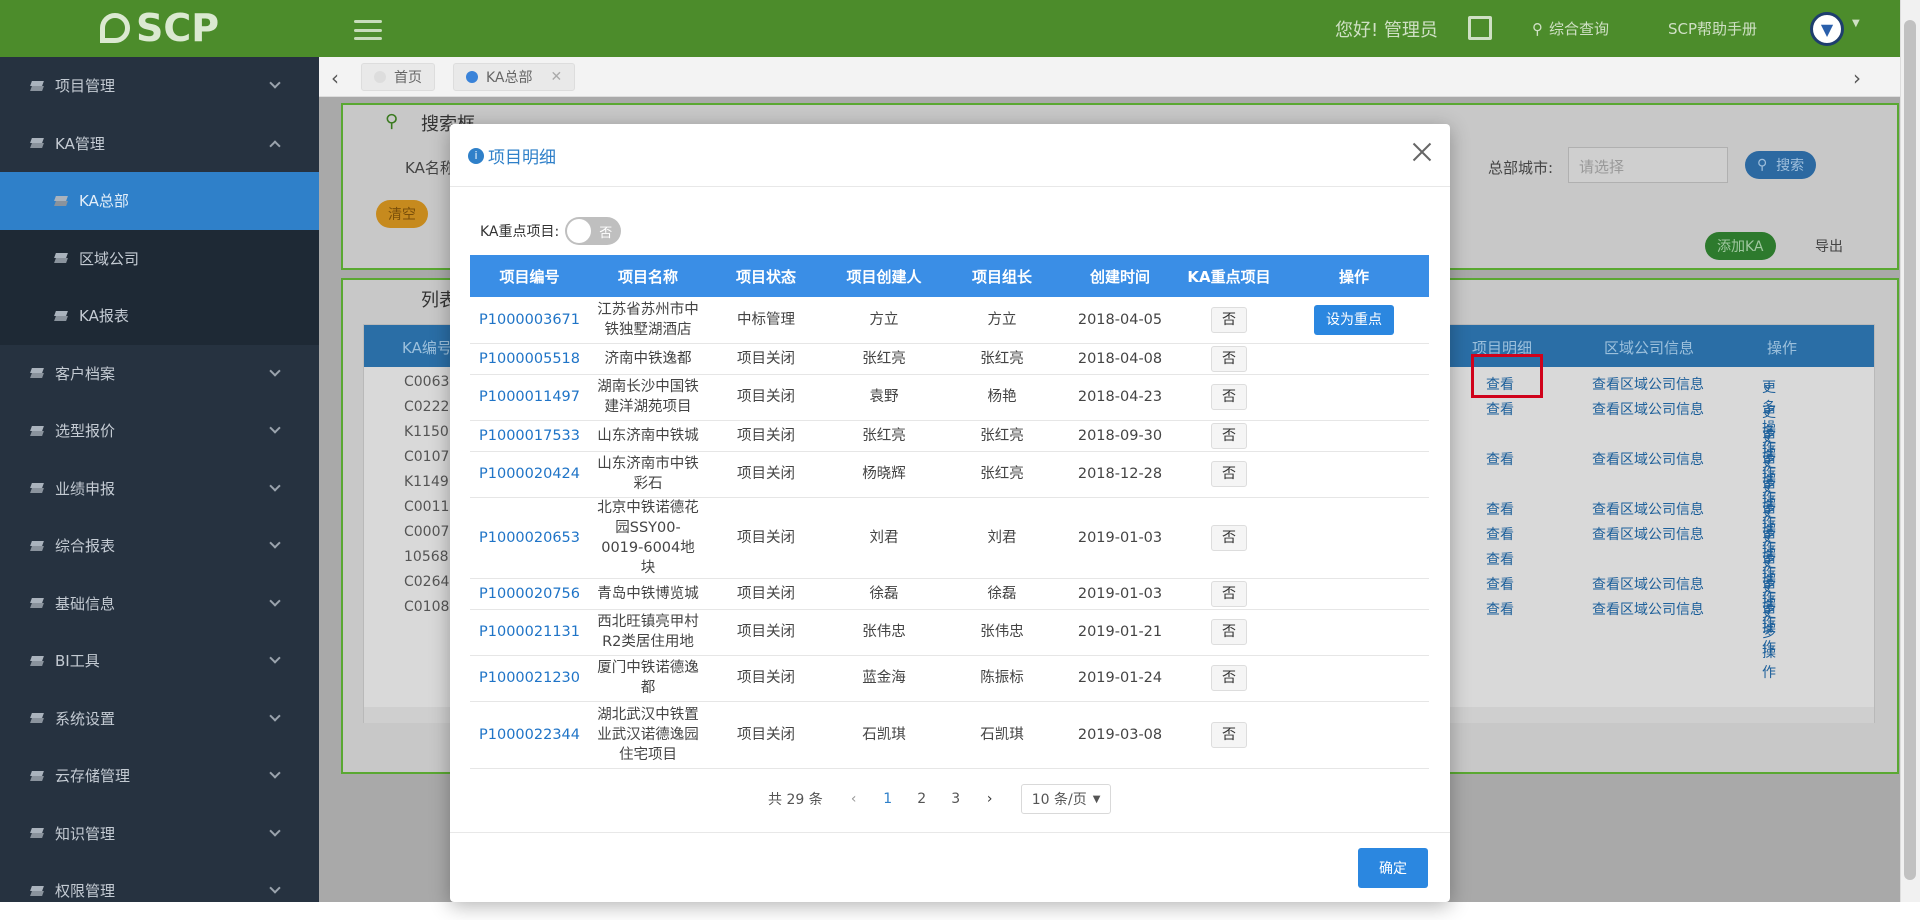  What do you see at coordinates (529, 397) in the screenshot?
I see `project-code-link: P1000011497` at bounding box center [529, 397].